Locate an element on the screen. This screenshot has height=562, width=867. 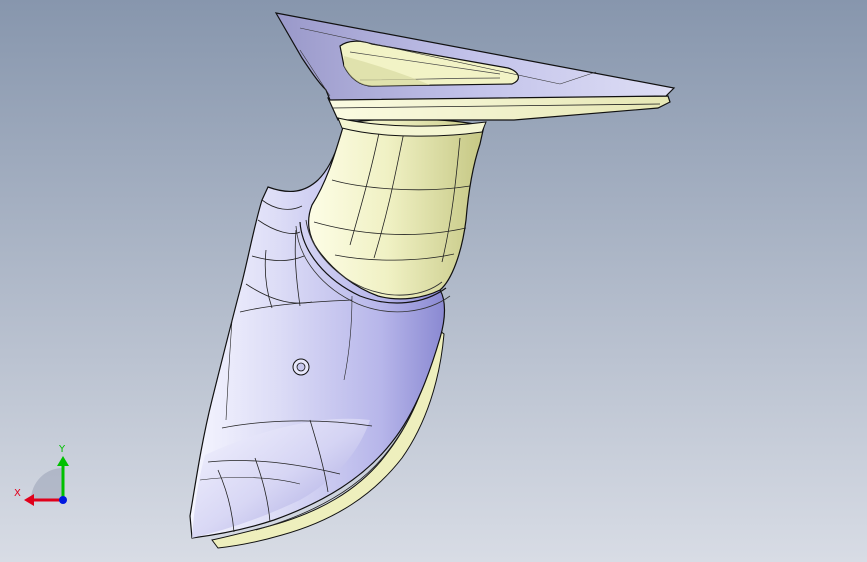
triad-y-arrowhead is located at coordinates (63, 461).